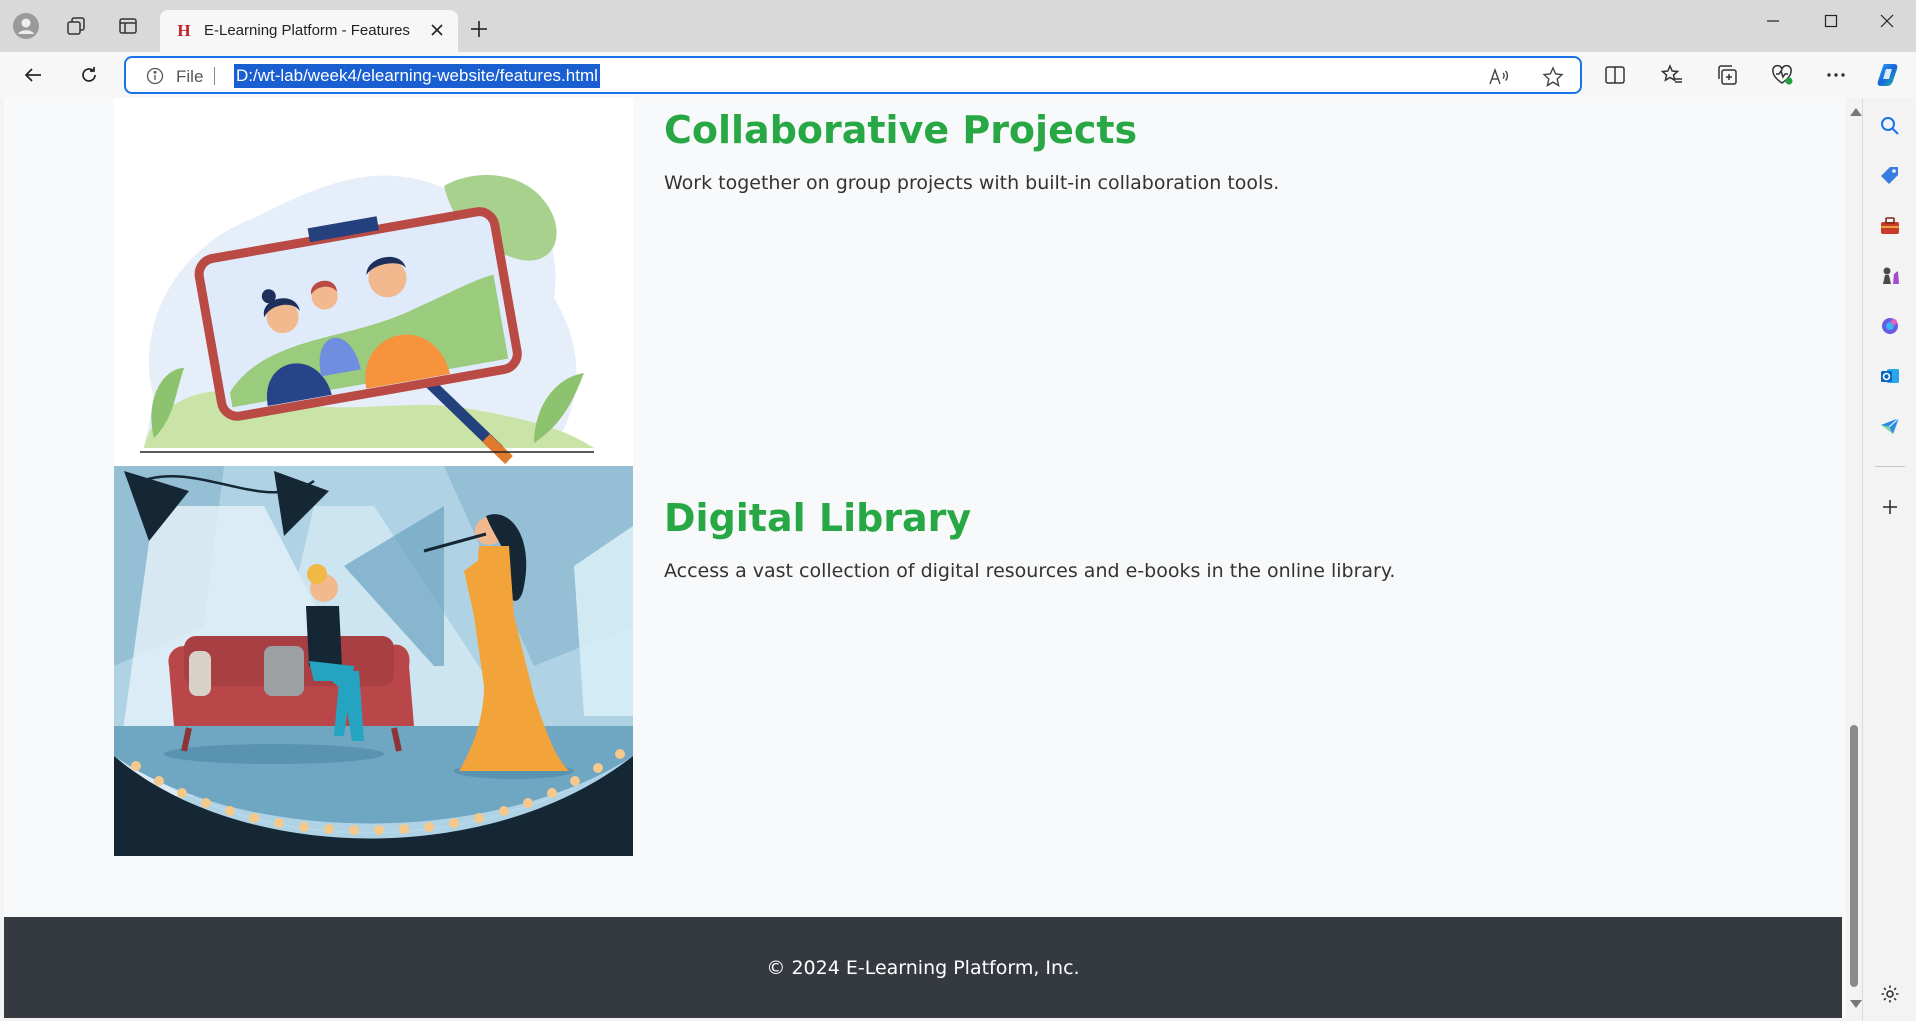 This screenshot has height=1021, width=1916. I want to click on vertical-tabs-icon, so click(128, 26).